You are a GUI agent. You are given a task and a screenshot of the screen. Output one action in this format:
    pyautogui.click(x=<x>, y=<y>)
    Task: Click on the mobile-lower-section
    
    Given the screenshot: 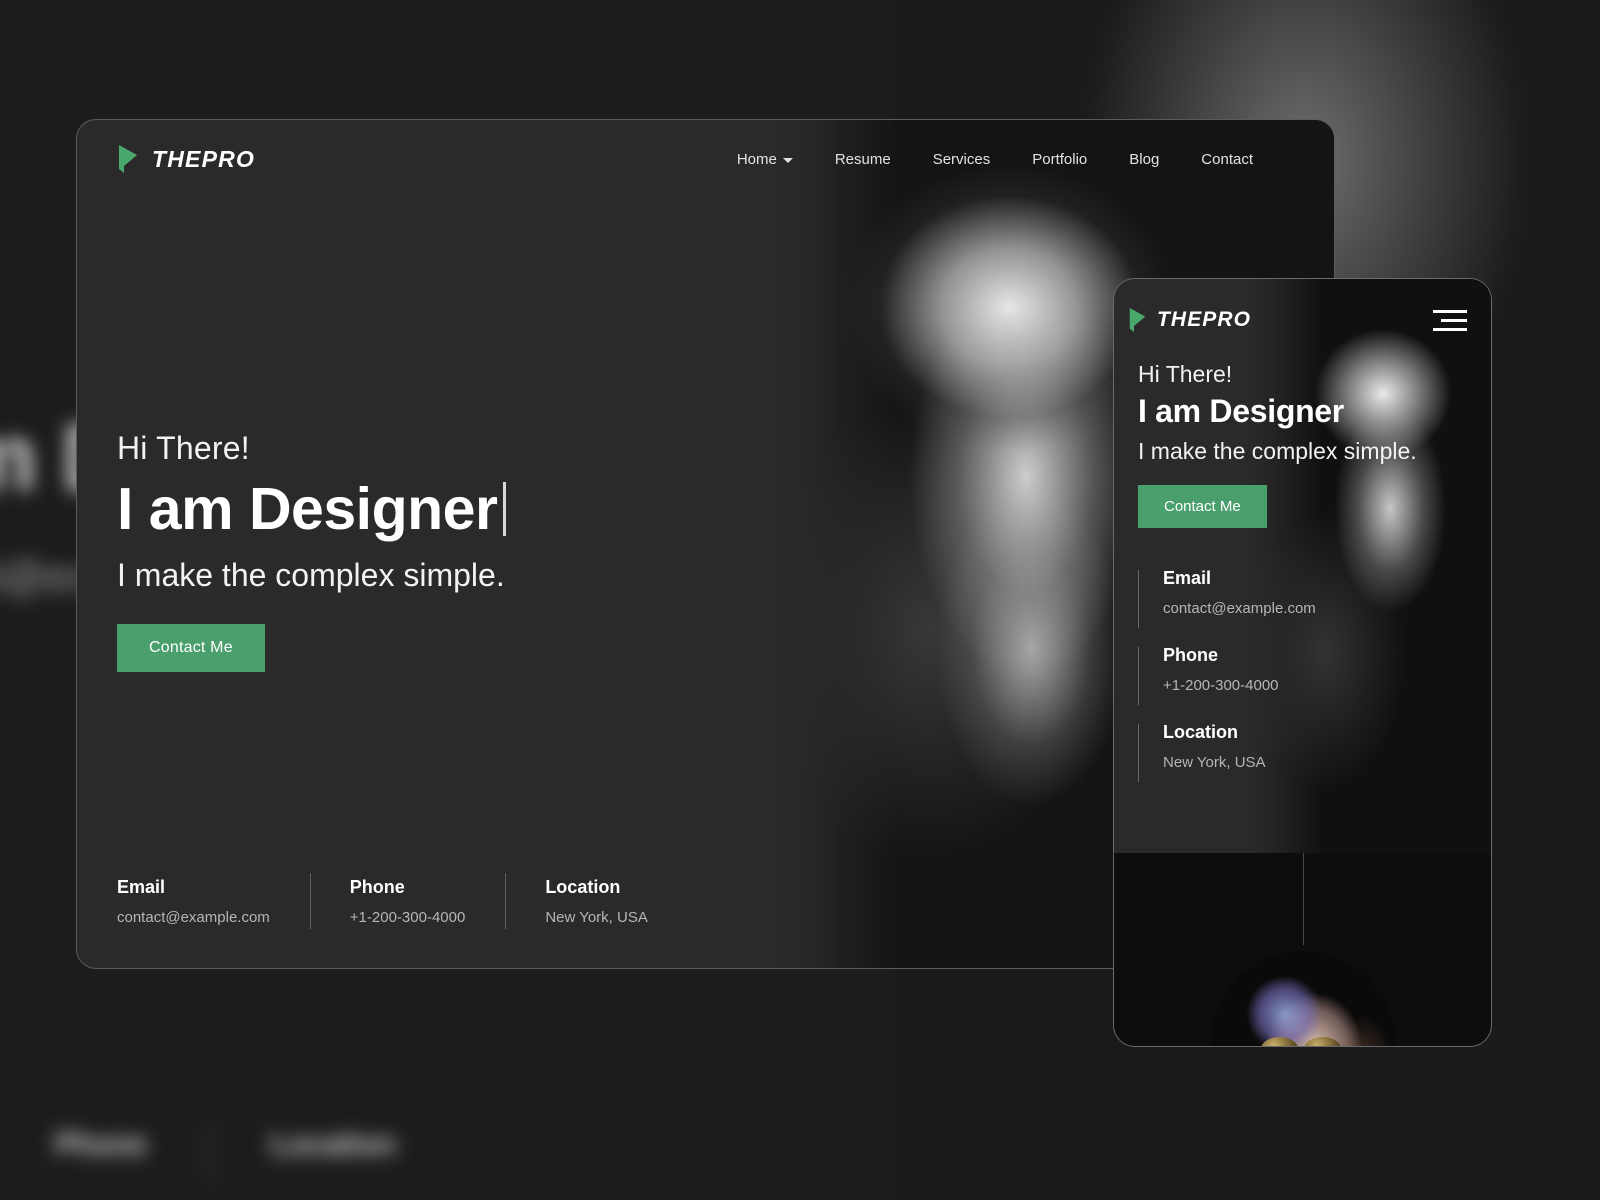 What is the action you would take?
    pyautogui.click(x=1302, y=949)
    